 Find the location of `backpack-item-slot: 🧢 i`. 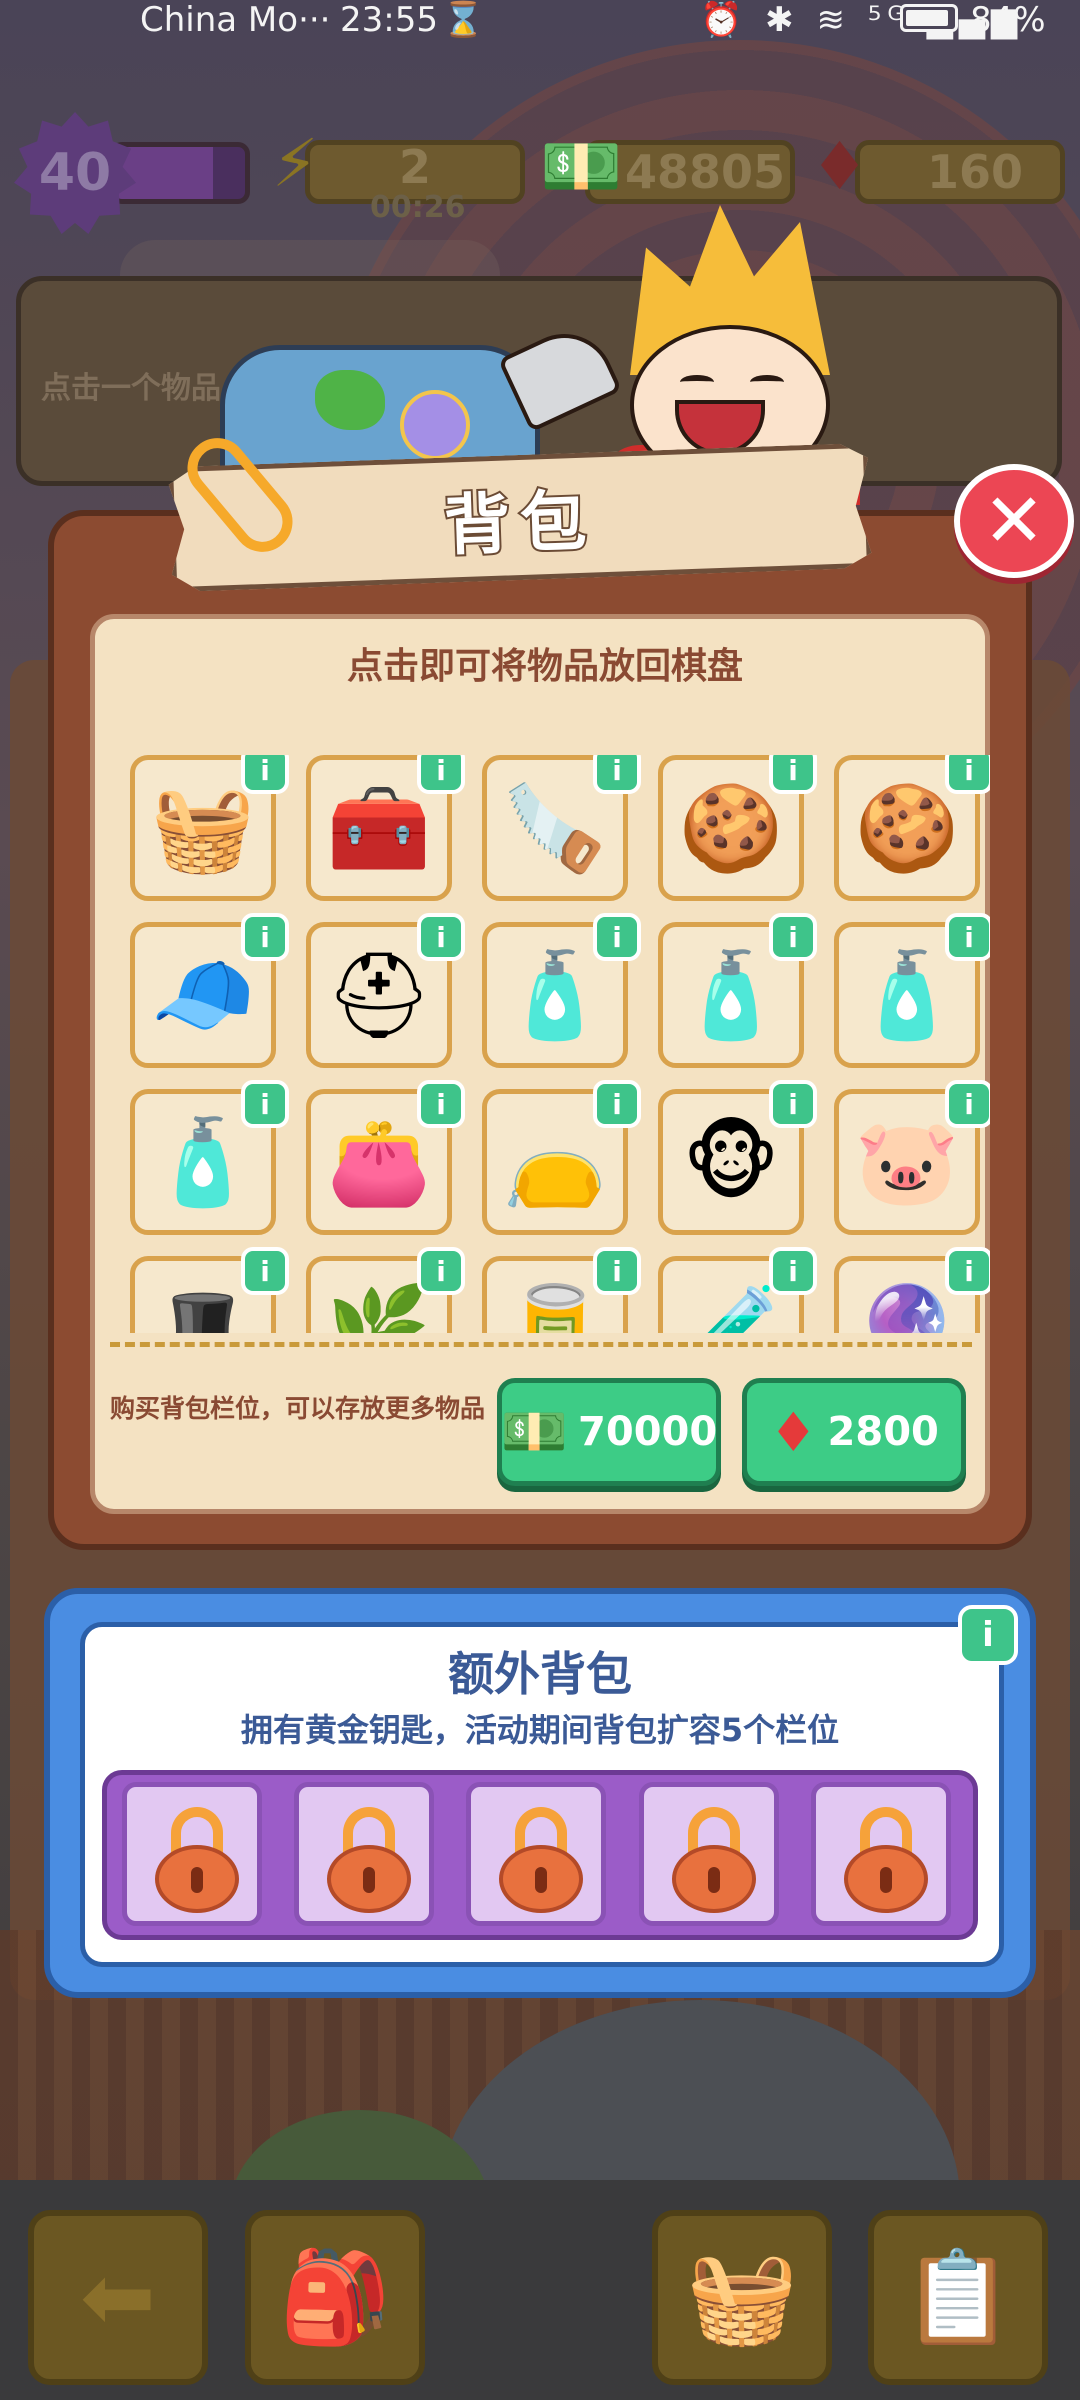

backpack-item-slot: 🧢 i is located at coordinates (209, 990).